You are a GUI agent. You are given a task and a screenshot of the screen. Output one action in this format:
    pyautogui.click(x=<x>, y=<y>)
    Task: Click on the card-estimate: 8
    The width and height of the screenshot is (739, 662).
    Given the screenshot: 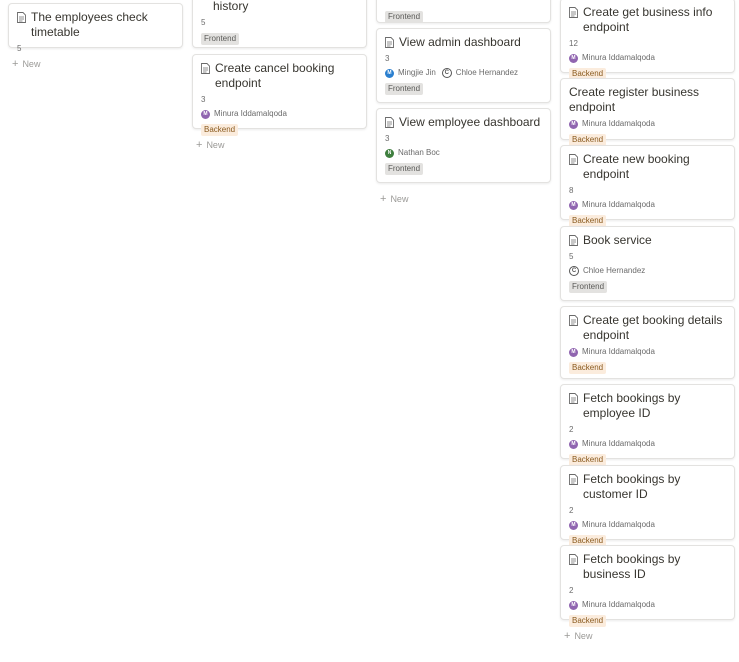 What is the action you would take?
    pyautogui.click(x=571, y=190)
    